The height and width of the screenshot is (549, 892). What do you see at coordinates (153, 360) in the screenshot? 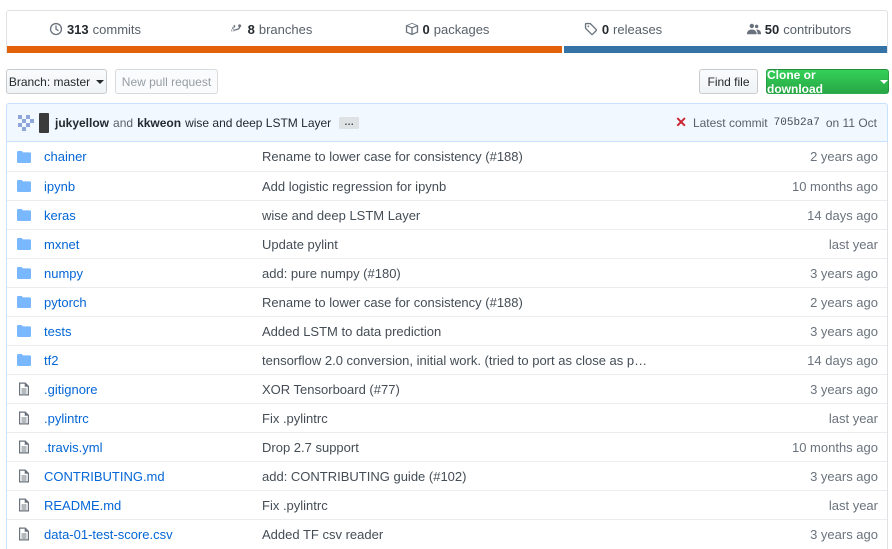
I see `file-name-link: tf2` at bounding box center [153, 360].